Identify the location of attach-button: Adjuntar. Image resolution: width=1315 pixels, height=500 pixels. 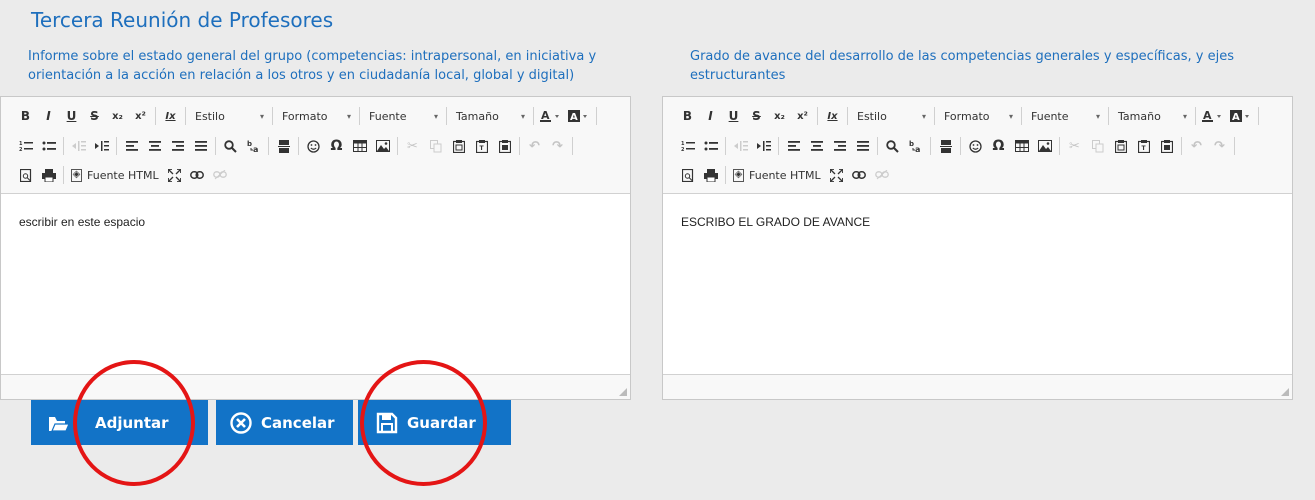
(119, 422).